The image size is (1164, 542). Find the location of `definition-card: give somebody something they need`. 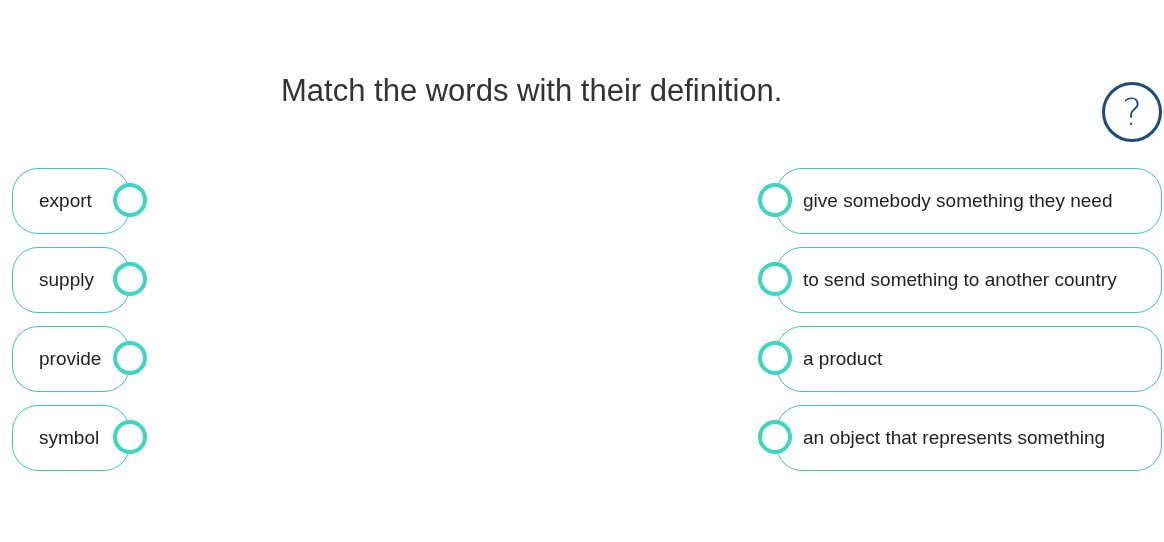

definition-card: give somebody something they need is located at coordinates (969, 201).